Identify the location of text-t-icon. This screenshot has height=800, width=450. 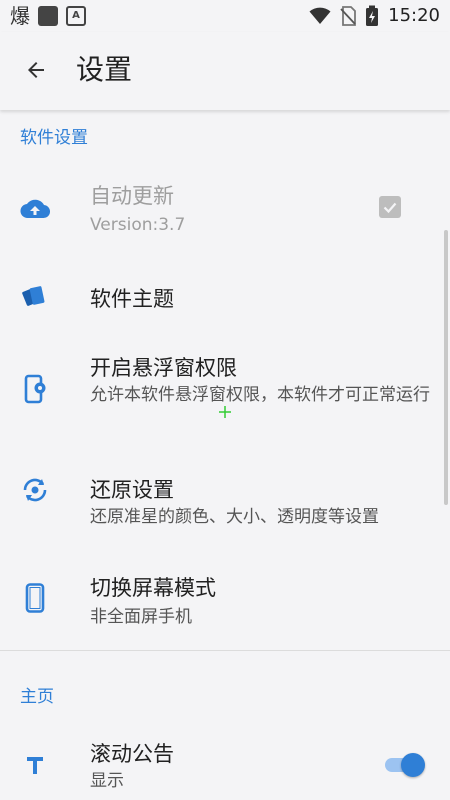
(35, 765).